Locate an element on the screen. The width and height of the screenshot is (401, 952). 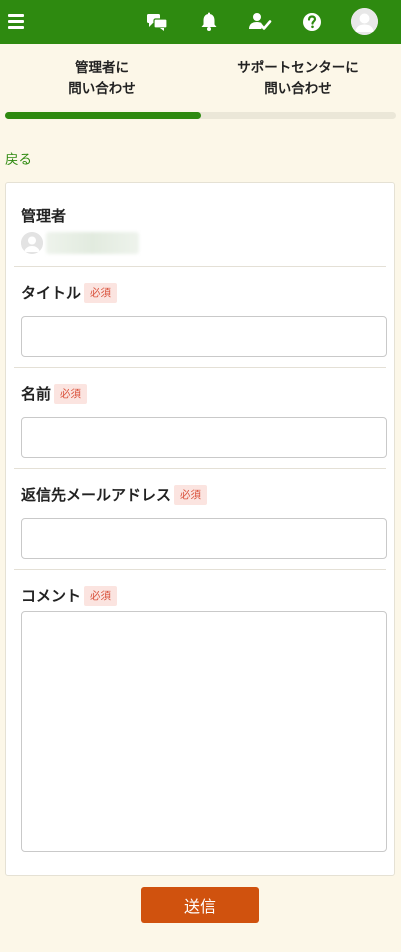
tab-progress-fill is located at coordinates (103, 115).